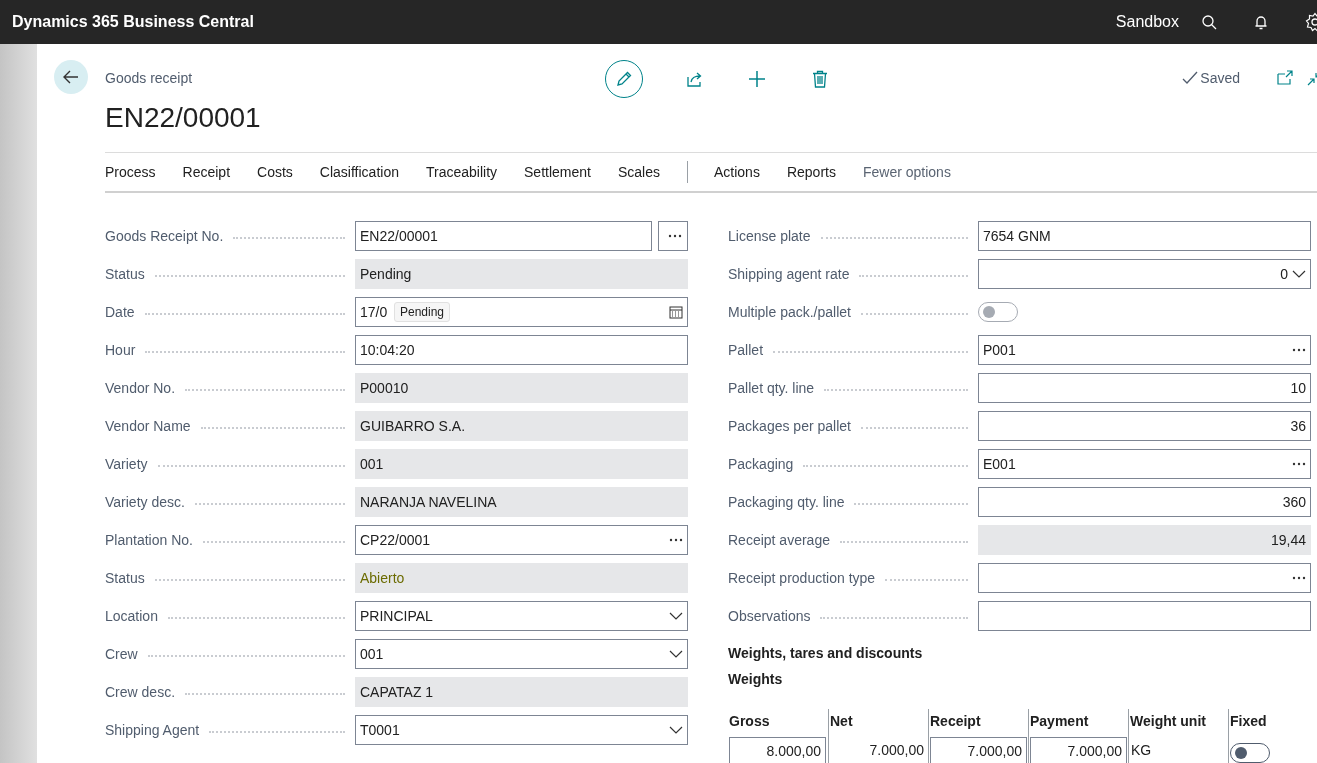 The height and width of the screenshot is (763, 1317). What do you see at coordinates (1285, 78) in the screenshot?
I see `open-in-new-window-icon` at bounding box center [1285, 78].